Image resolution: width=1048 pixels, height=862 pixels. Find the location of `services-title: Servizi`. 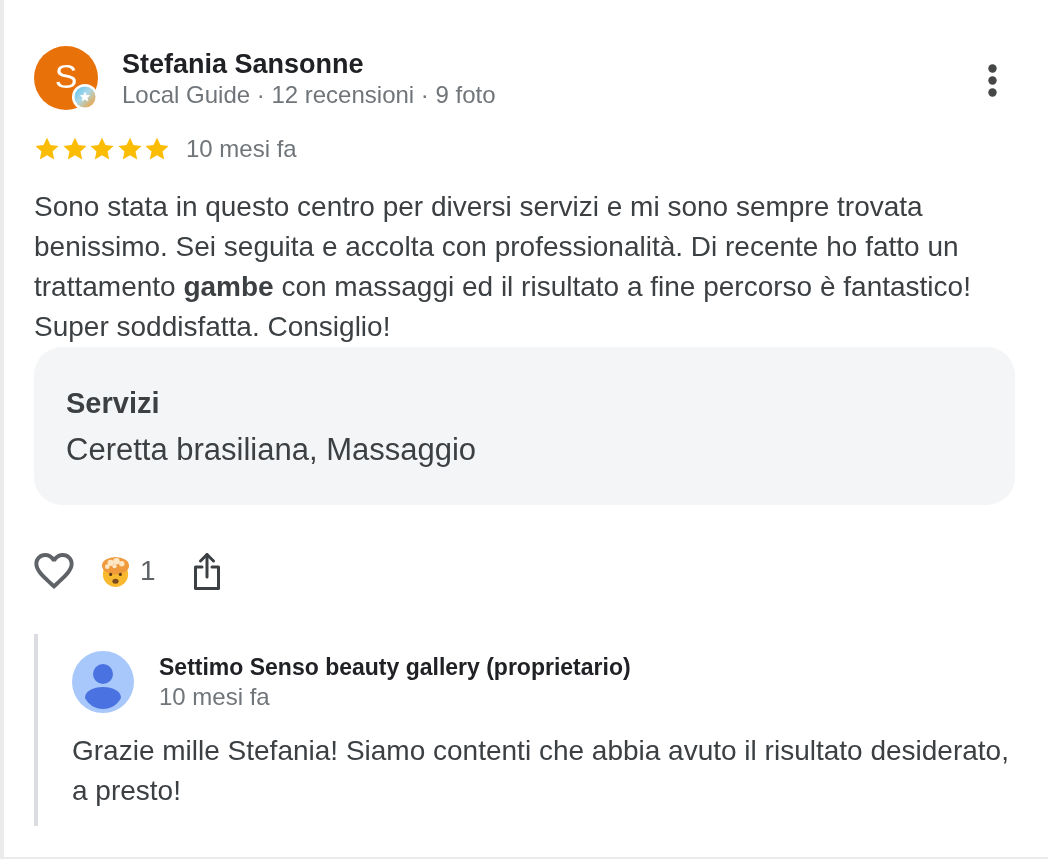

services-title: Servizi is located at coordinates (113, 403).